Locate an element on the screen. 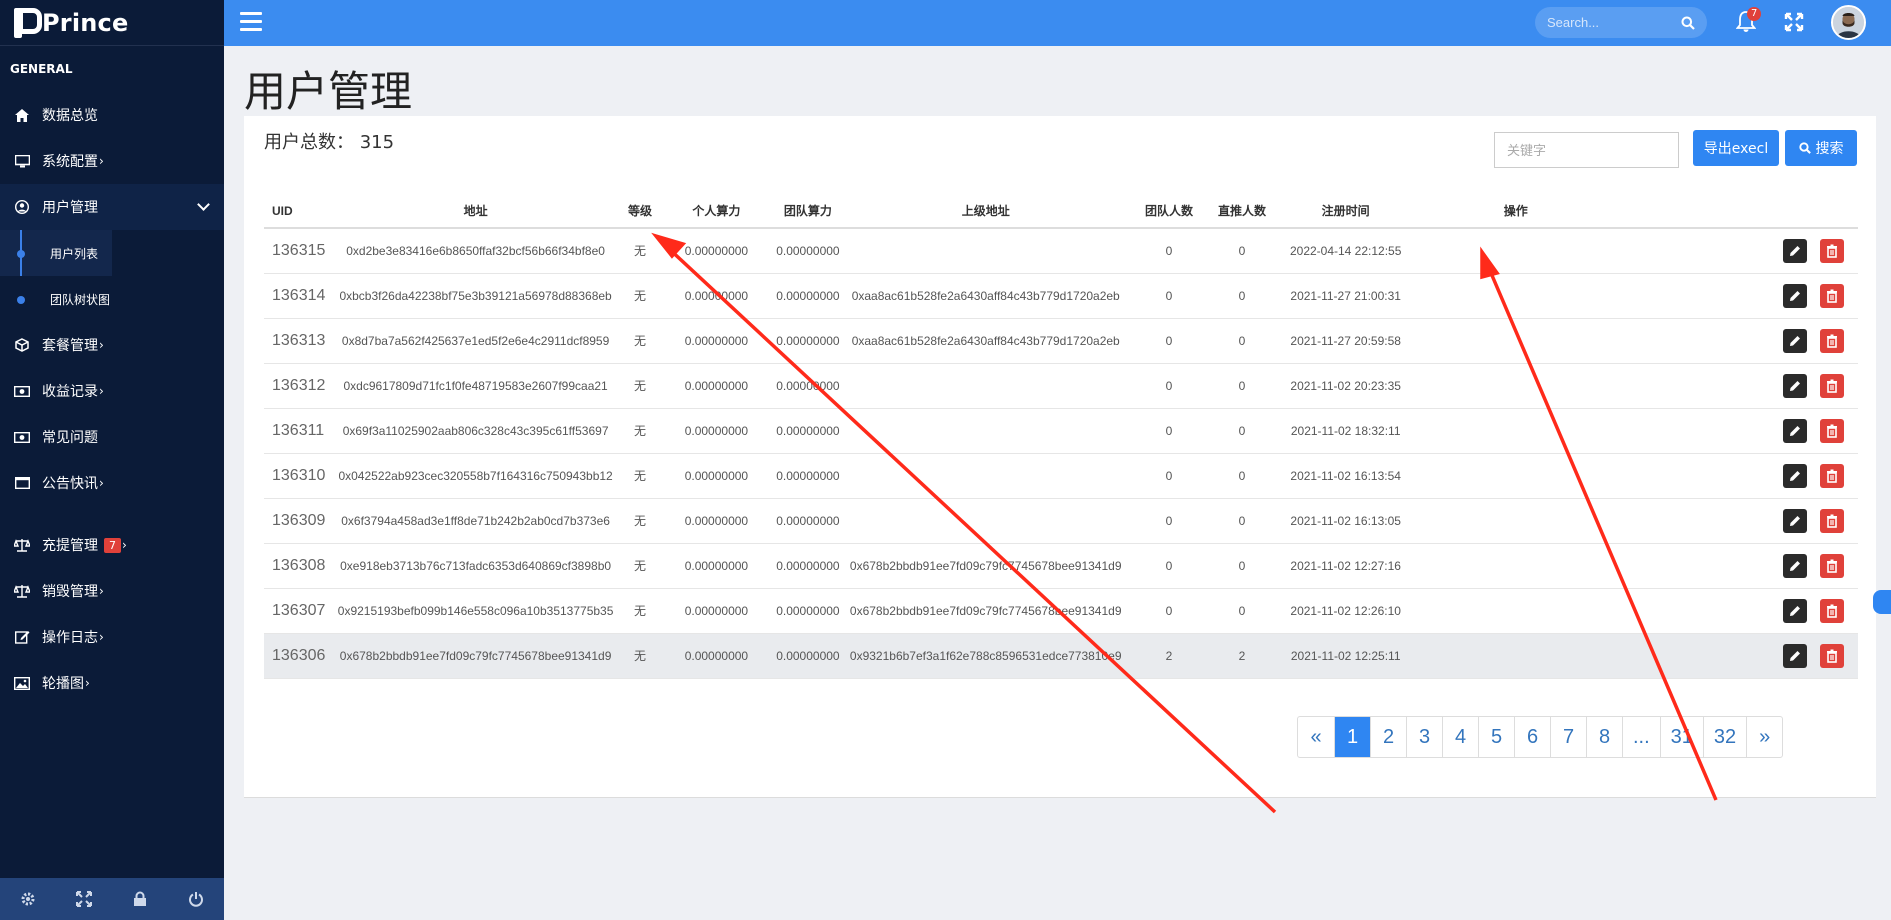  chevron-right-icon: › is located at coordinates (124, 545).